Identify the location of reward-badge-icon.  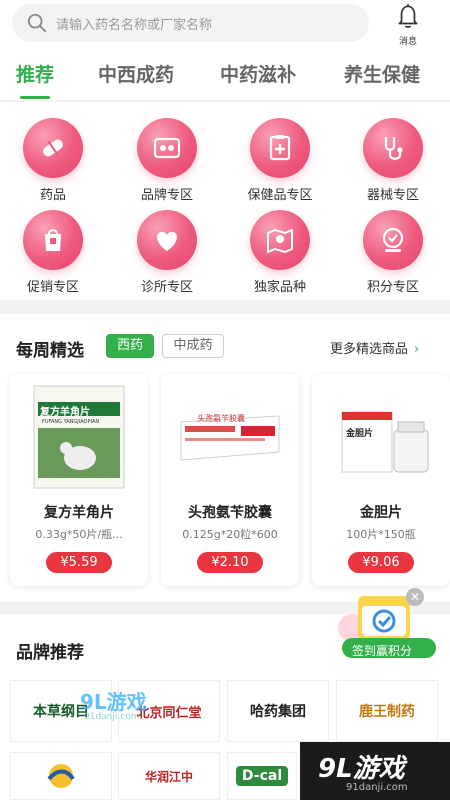
(393, 240).